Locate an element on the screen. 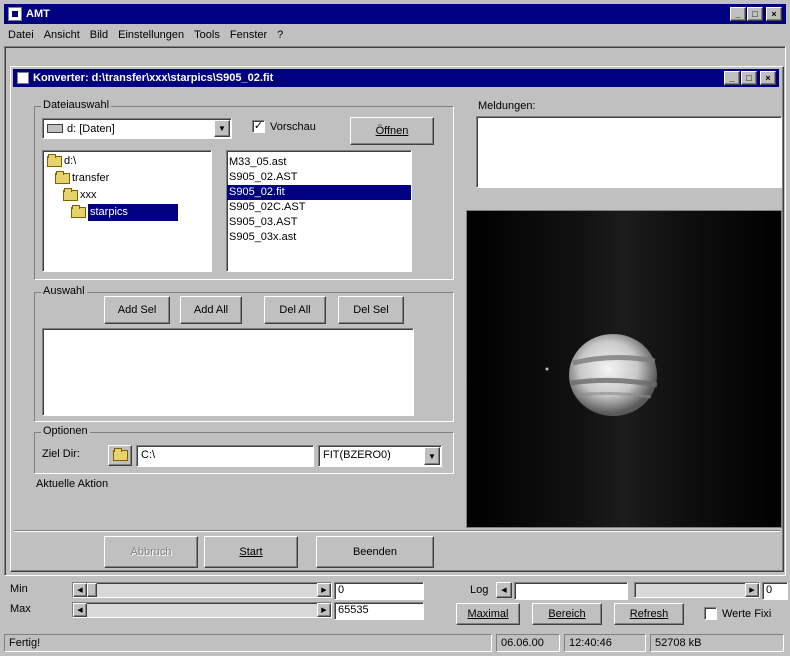 The image size is (790, 656). drive-select: d: [Daten] ▼ is located at coordinates (137, 128).